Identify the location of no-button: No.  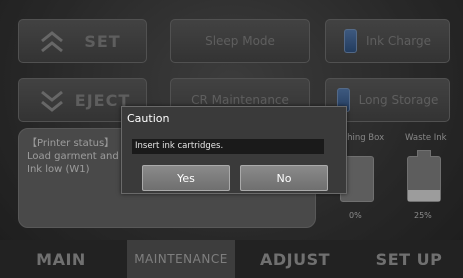
(284, 178).